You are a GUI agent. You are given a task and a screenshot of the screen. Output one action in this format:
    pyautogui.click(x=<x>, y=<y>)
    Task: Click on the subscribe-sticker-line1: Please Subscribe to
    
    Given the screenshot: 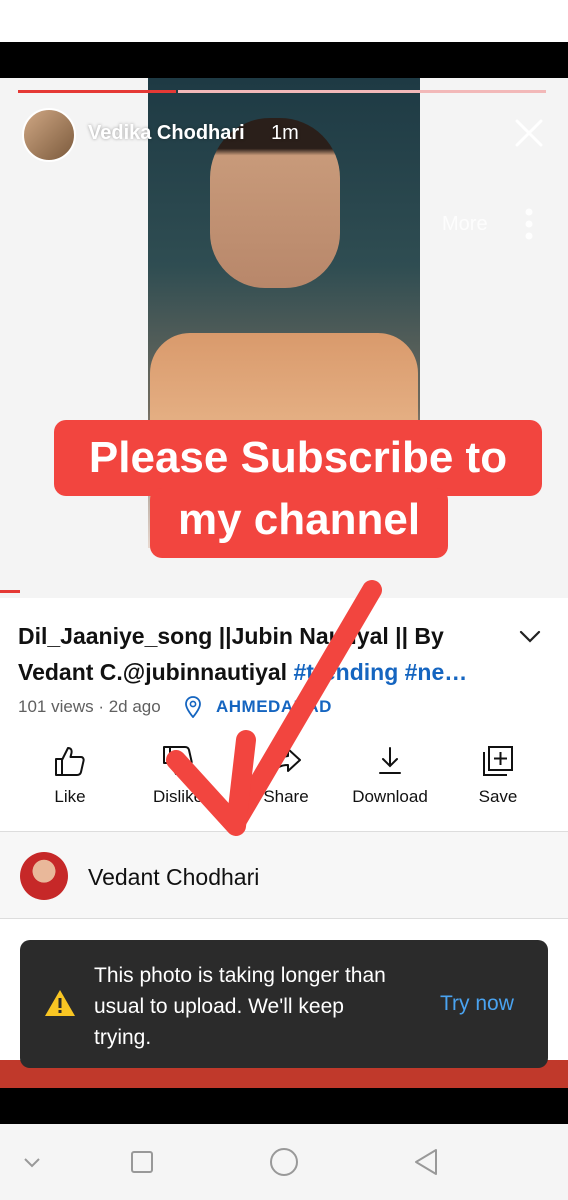 What is the action you would take?
    pyautogui.click(x=298, y=458)
    